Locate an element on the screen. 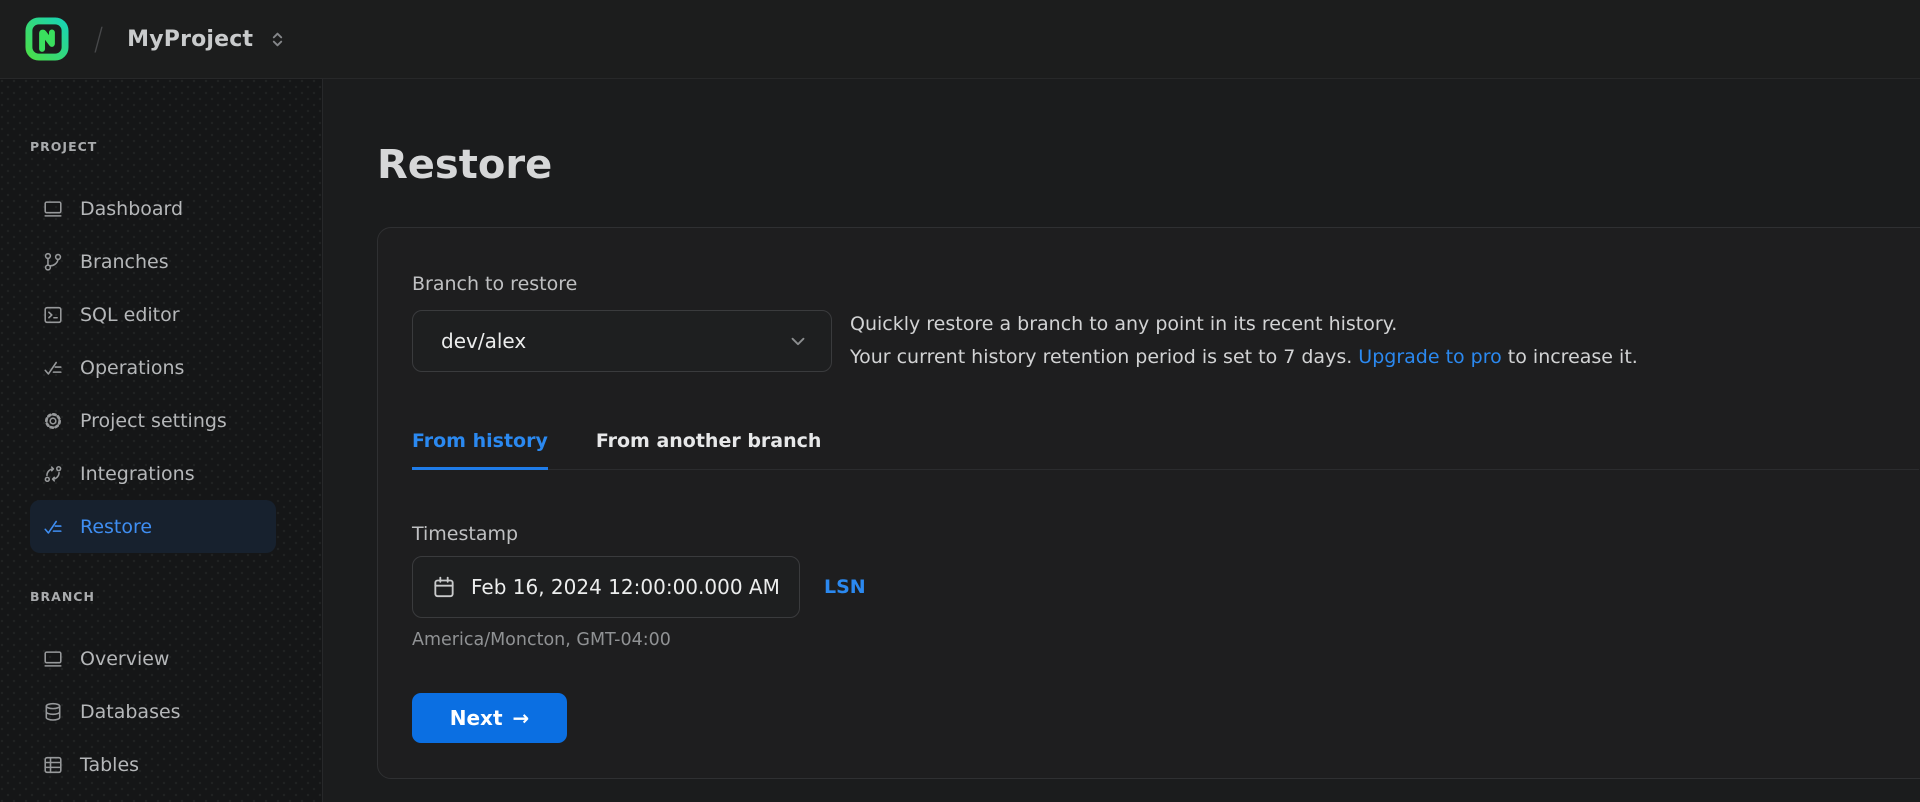  timestamp-input: Feb 16, 2024 12:00:00.000 AM is located at coordinates (606, 587).